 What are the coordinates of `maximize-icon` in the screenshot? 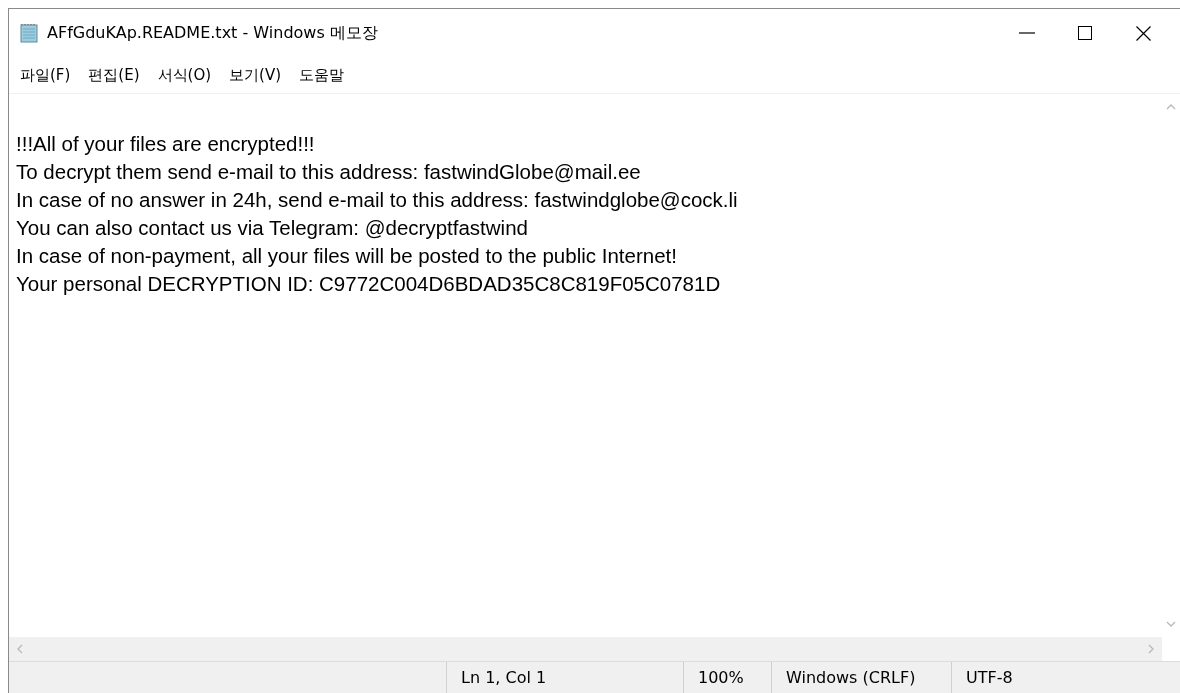 It's located at (1085, 33).